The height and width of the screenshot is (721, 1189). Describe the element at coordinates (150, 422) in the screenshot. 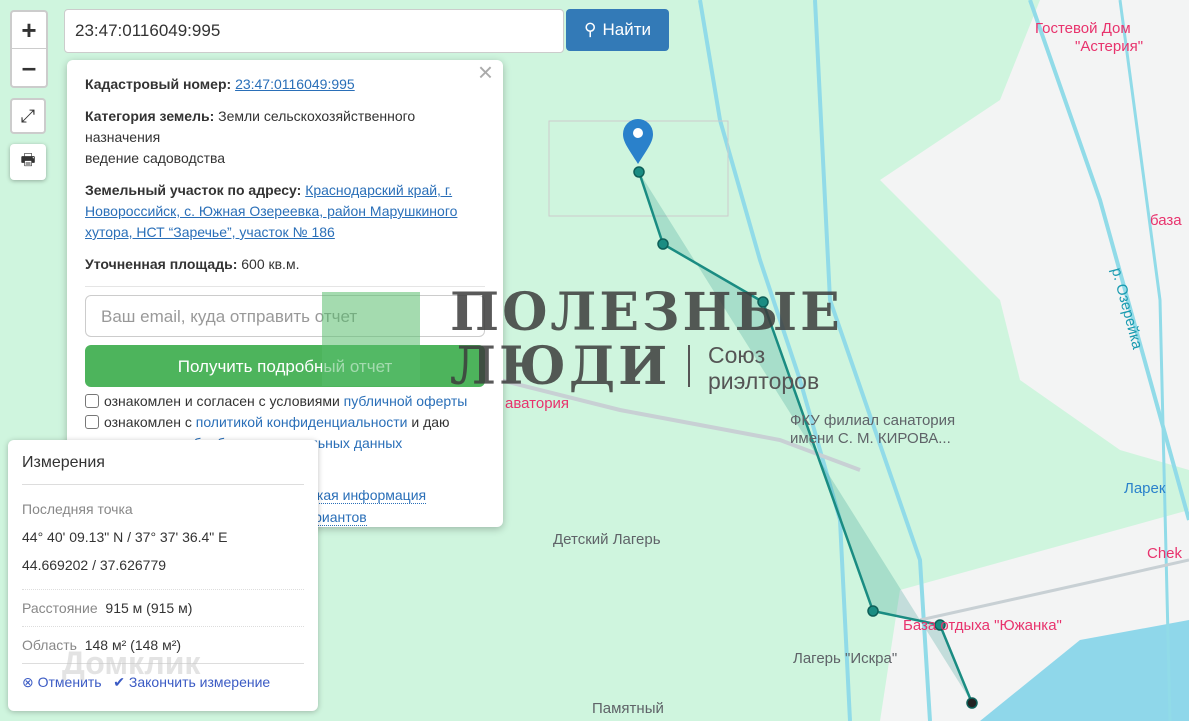

I see `cb2-text: ознакомлен с` at that location.